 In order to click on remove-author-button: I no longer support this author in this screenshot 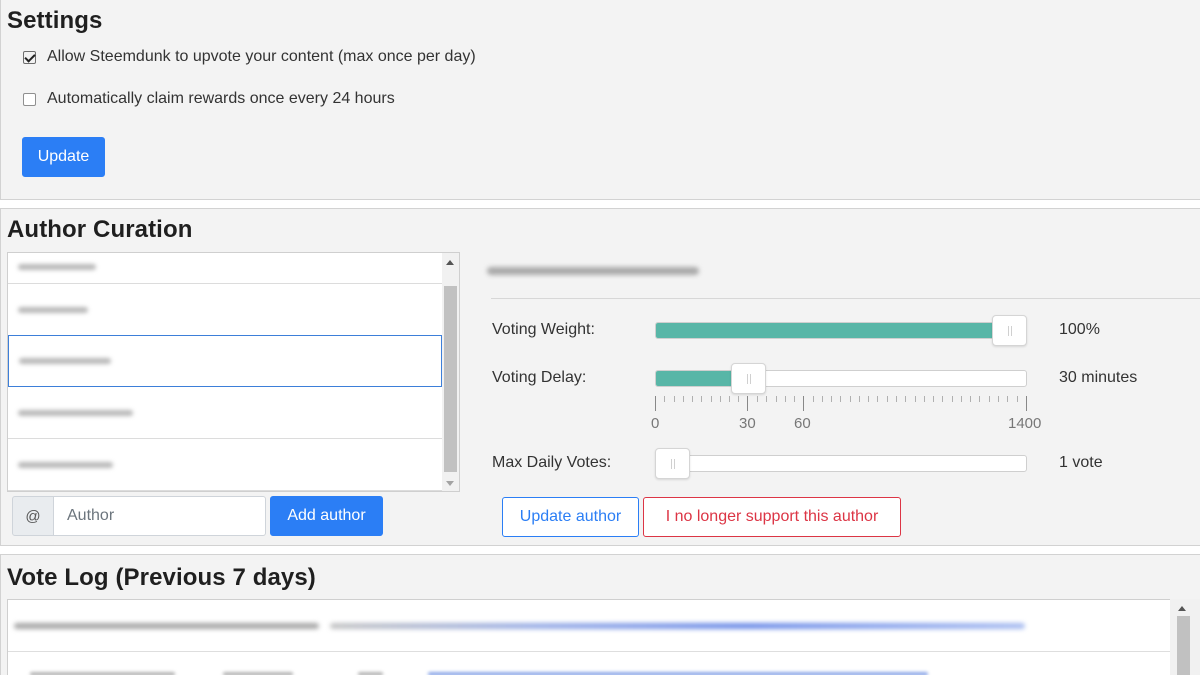, I will do `click(772, 517)`.